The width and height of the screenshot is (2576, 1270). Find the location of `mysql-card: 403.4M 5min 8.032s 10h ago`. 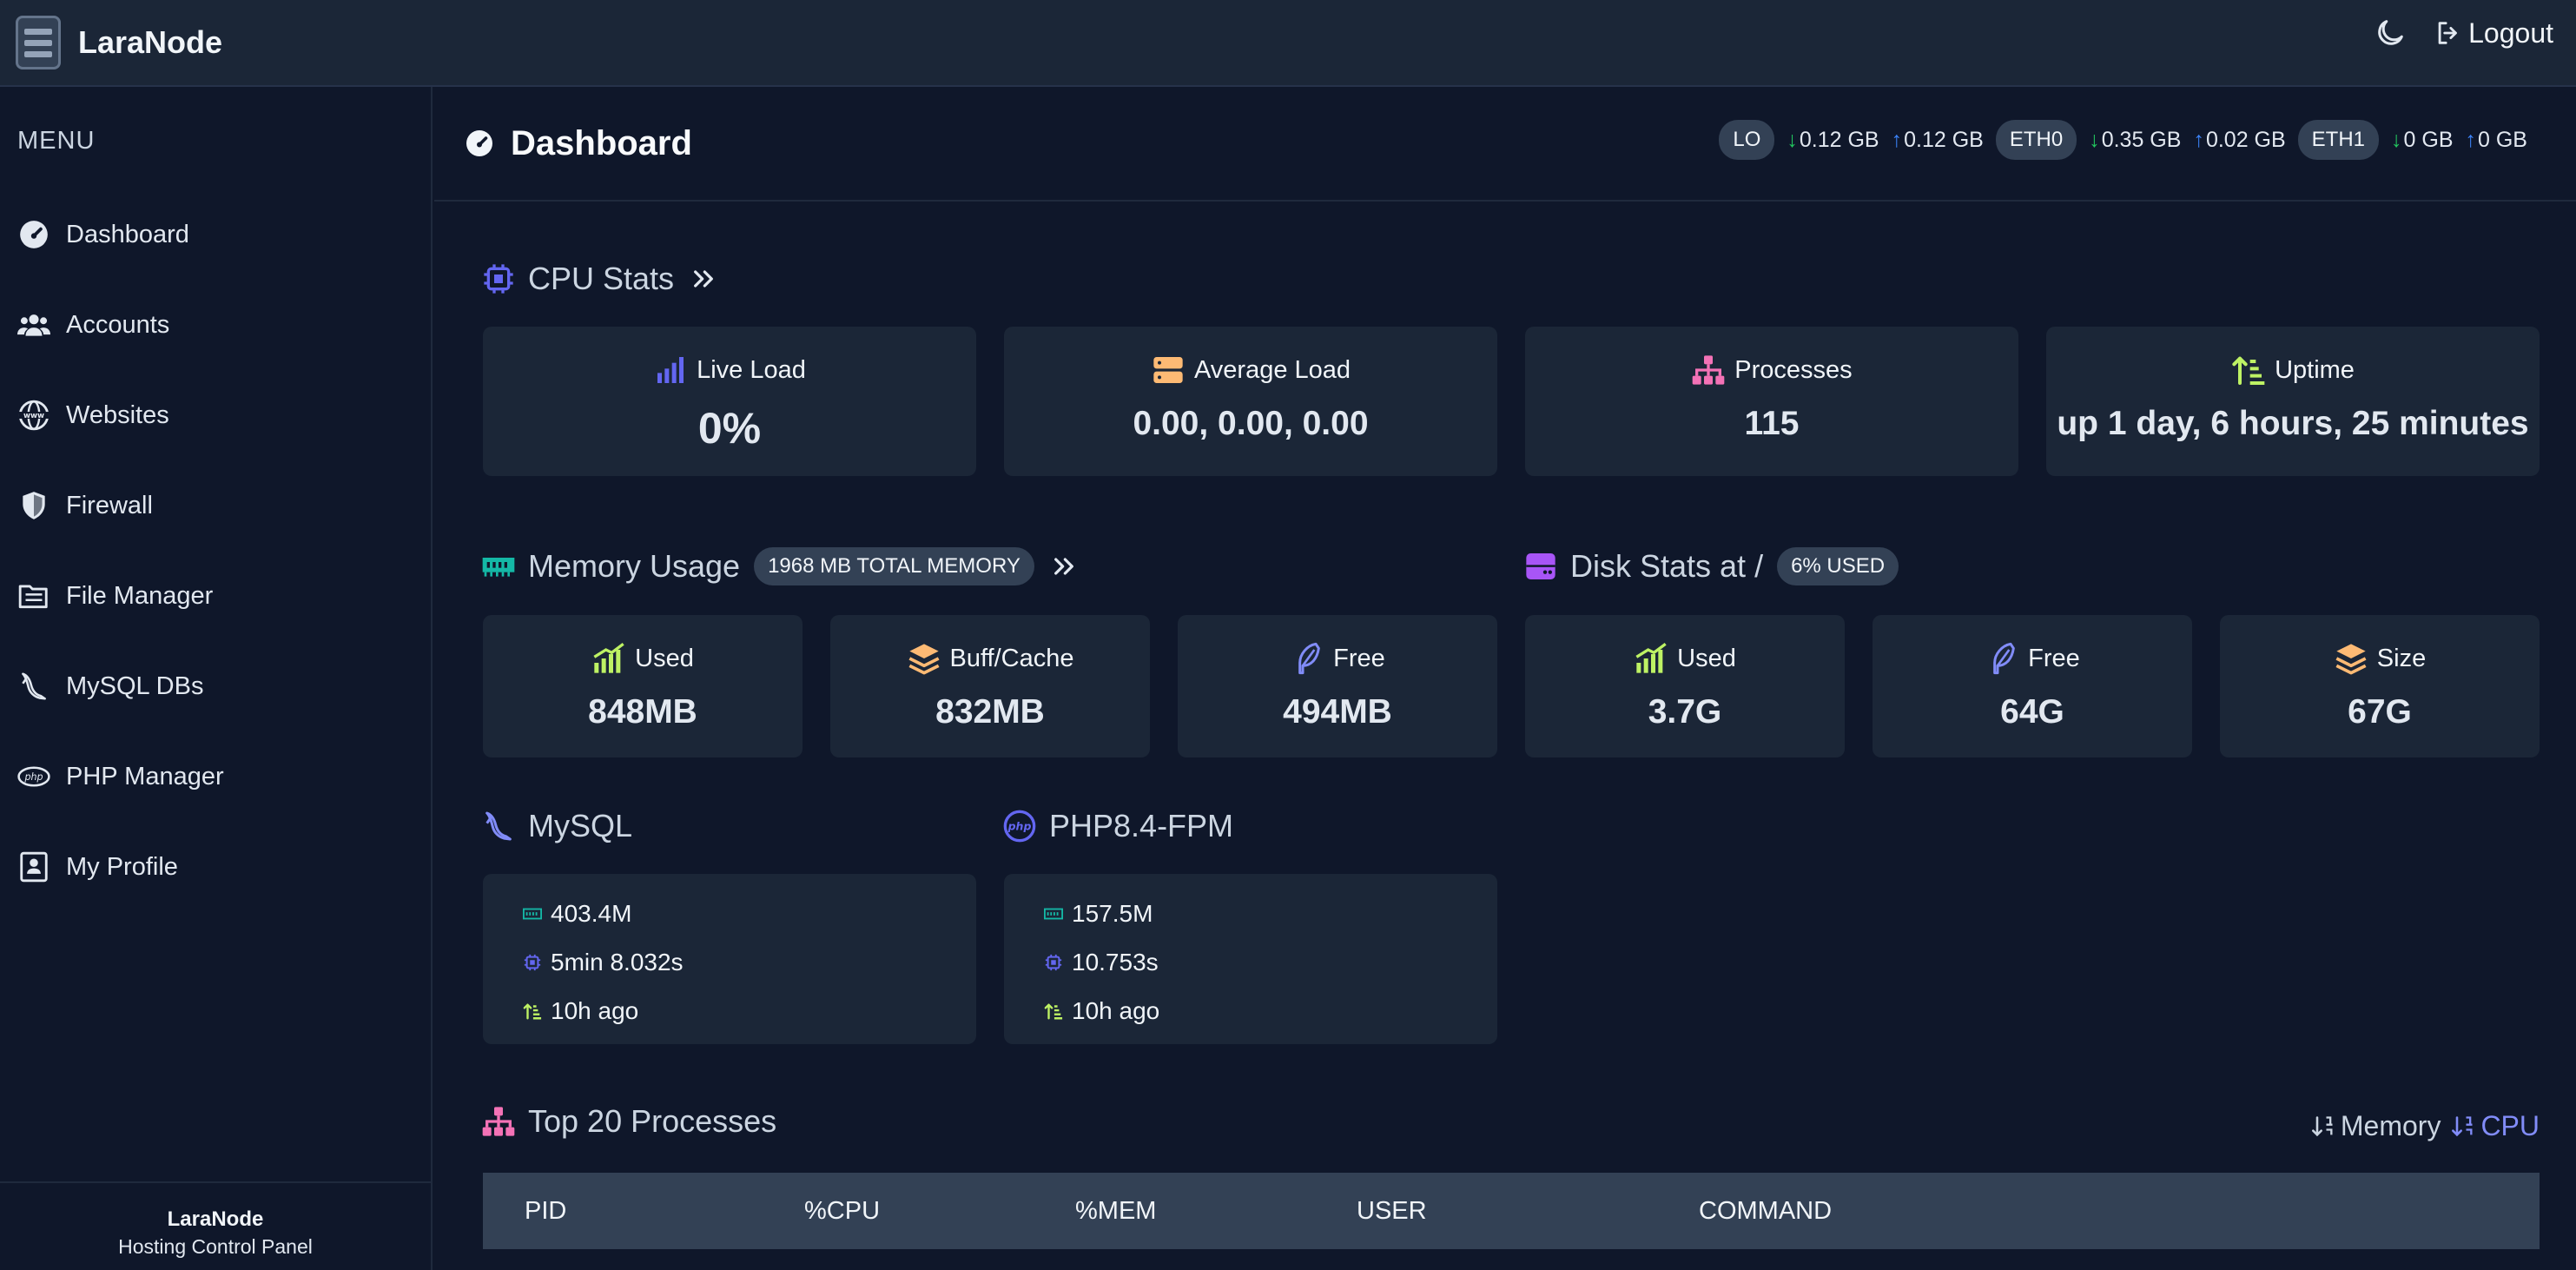

mysql-card: 403.4M 5min 8.032s 10h ago is located at coordinates (729, 959).